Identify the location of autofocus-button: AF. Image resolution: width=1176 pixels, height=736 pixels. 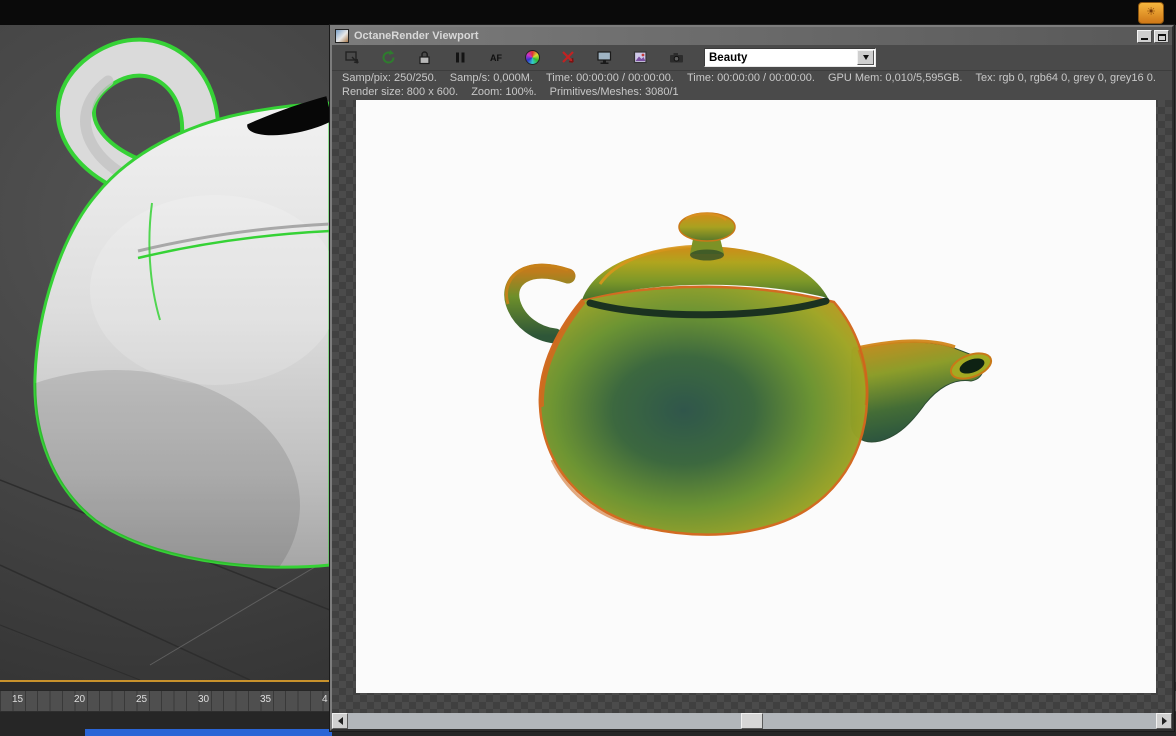
(496, 58).